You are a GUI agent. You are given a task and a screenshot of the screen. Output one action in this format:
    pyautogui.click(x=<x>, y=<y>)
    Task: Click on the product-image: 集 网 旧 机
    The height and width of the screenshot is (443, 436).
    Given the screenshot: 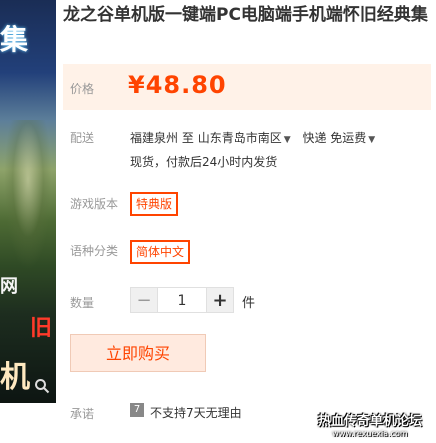 What is the action you would take?
    pyautogui.click(x=28, y=201)
    